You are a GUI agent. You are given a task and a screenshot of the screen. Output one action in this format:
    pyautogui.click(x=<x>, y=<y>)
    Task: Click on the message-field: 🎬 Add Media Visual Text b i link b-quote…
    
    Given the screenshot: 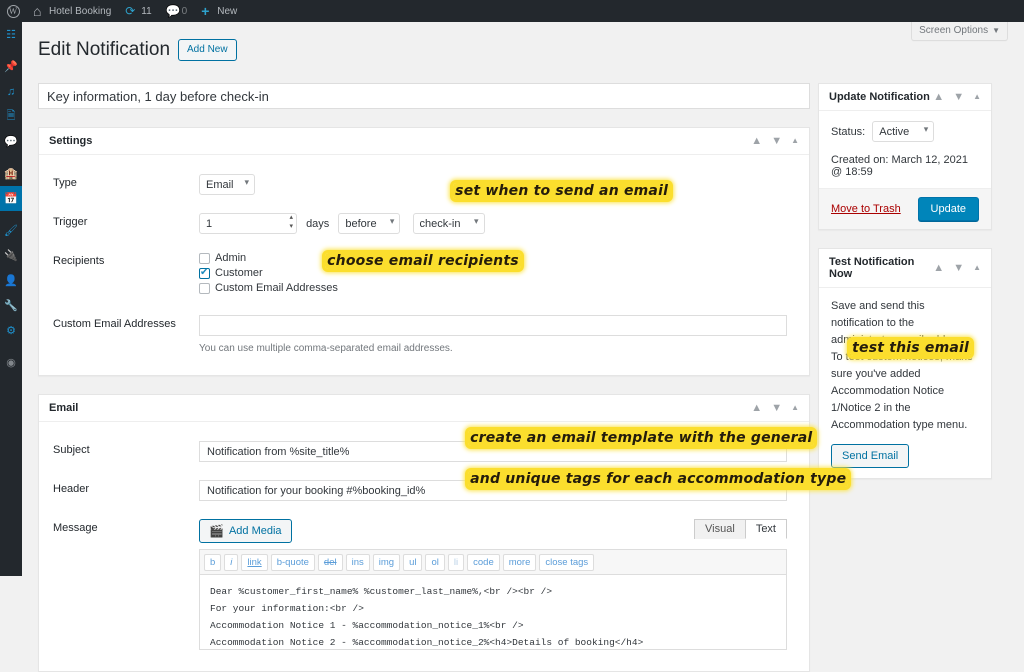 What is the action you would take?
    pyautogui.click(x=498, y=584)
    